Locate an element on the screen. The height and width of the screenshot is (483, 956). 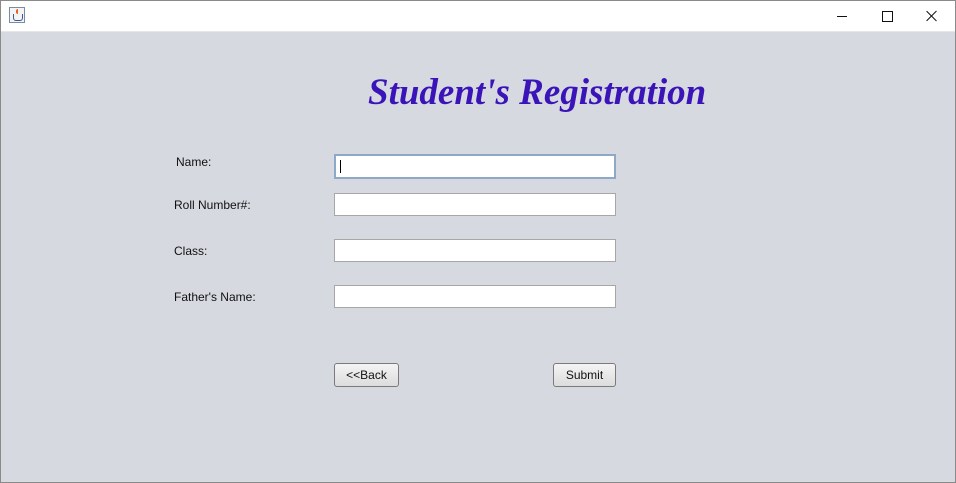
close-button is located at coordinates (932, 16).